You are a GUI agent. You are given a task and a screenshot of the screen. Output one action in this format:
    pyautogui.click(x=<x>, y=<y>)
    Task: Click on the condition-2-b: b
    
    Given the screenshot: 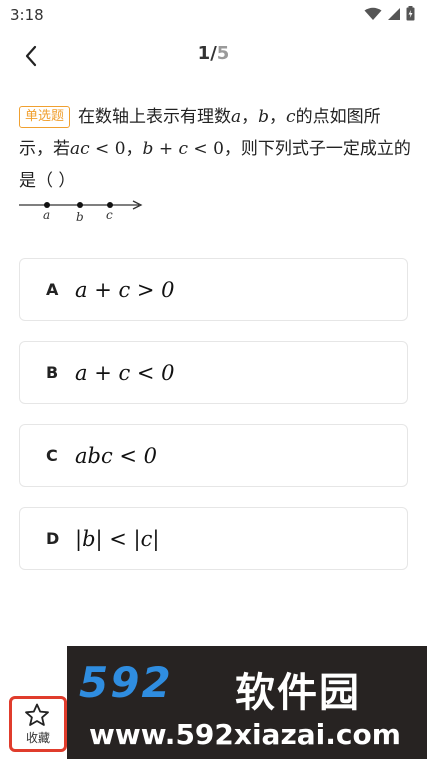 What is the action you would take?
    pyautogui.click(x=148, y=149)
    